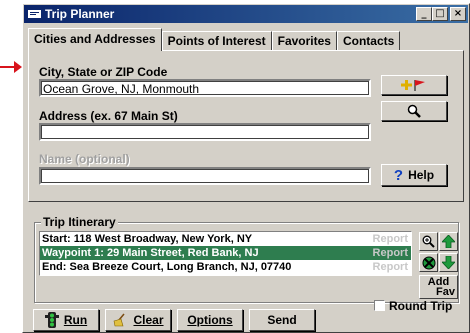 The height and width of the screenshot is (333, 470). What do you see at coordinates (246, 14) in the screenshot?
I see `title-bar: Trip Planner _ □ ×` at bounding box center [246, 14].